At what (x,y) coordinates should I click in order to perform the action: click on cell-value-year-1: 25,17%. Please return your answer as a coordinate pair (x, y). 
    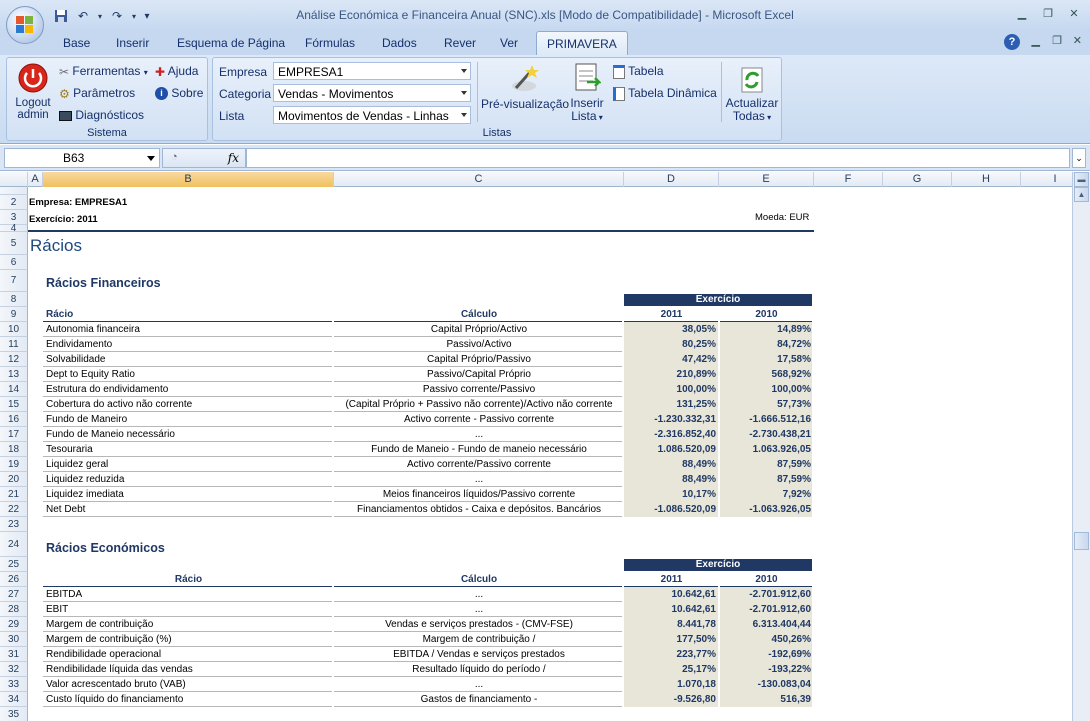
    Looking at the image, I should click on (670, 669).